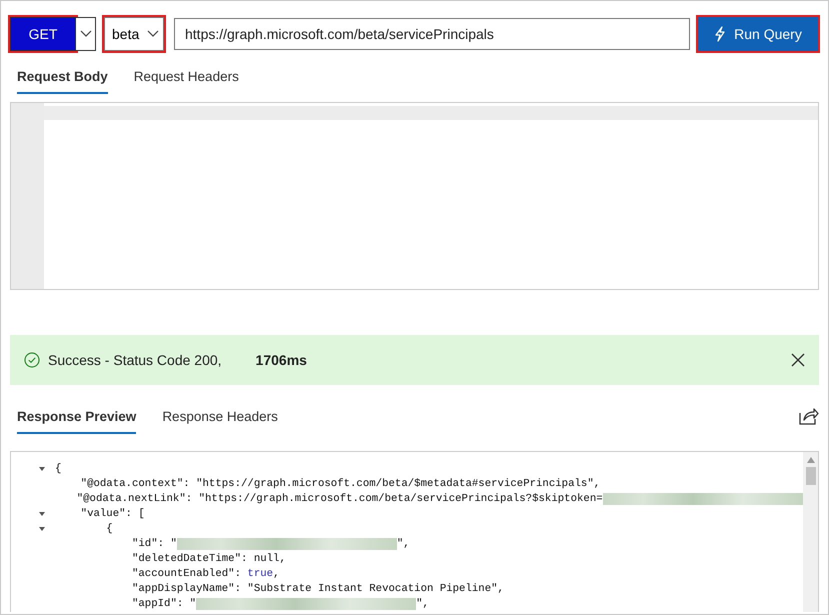  Describe the element at coordinates (339, 498) in the screenshot. I see `code-text: "@odata.nextLink": "https://graph.microsoft.com/beta/servicePrincipals?$skiptoken=` at that location.